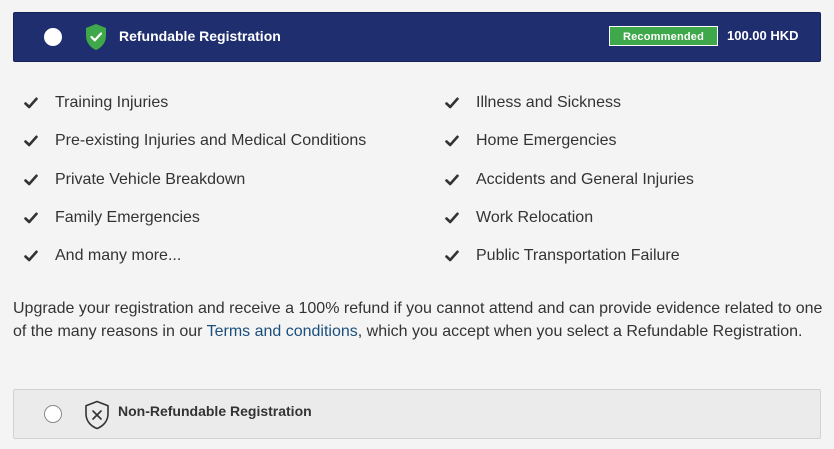  I want to click on refundable-radio, so click(53, 37).